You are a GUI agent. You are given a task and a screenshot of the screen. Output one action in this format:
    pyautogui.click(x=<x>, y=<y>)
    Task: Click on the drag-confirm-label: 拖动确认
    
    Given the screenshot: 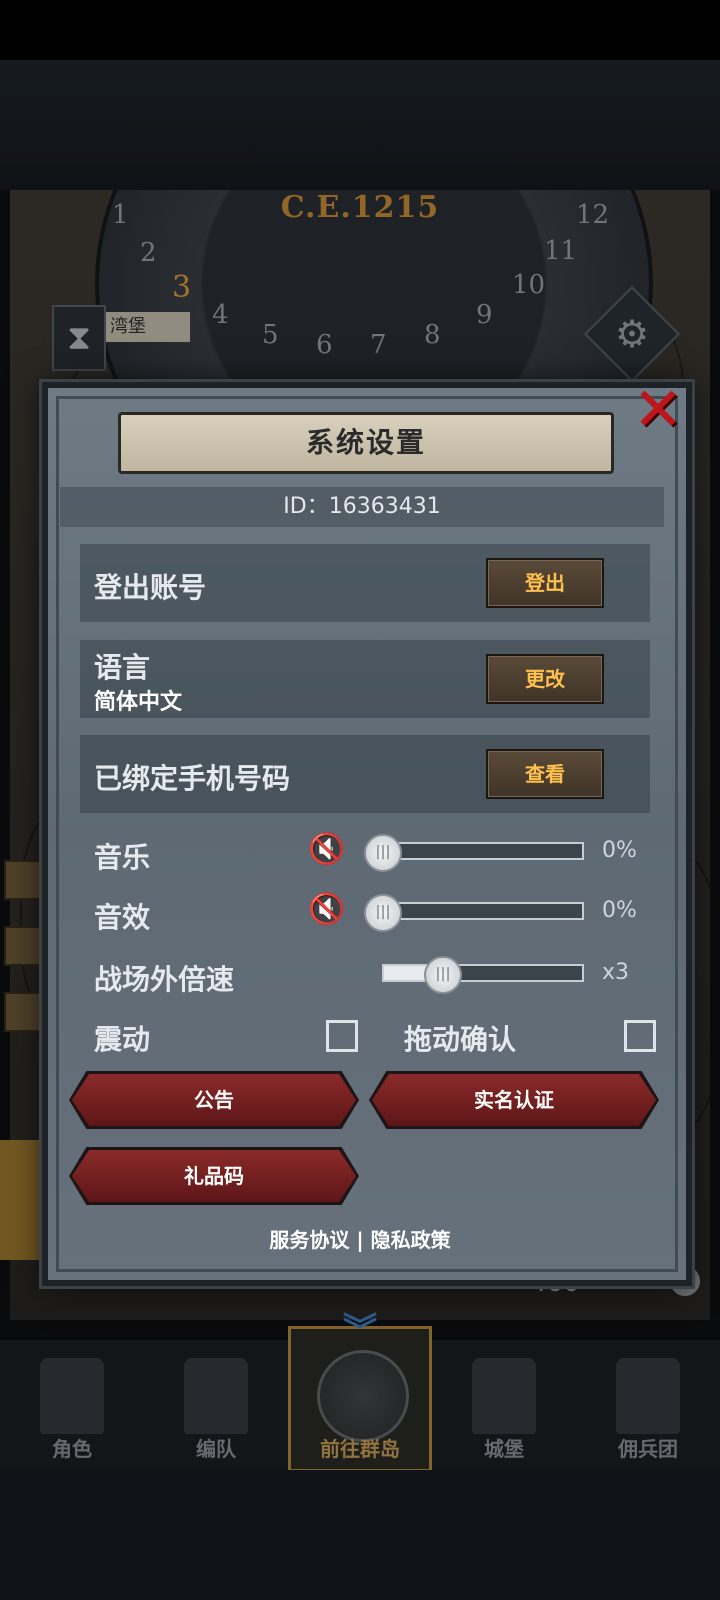 What is the action you would take?
    pyautogui.click(x=460, y=1039)
    